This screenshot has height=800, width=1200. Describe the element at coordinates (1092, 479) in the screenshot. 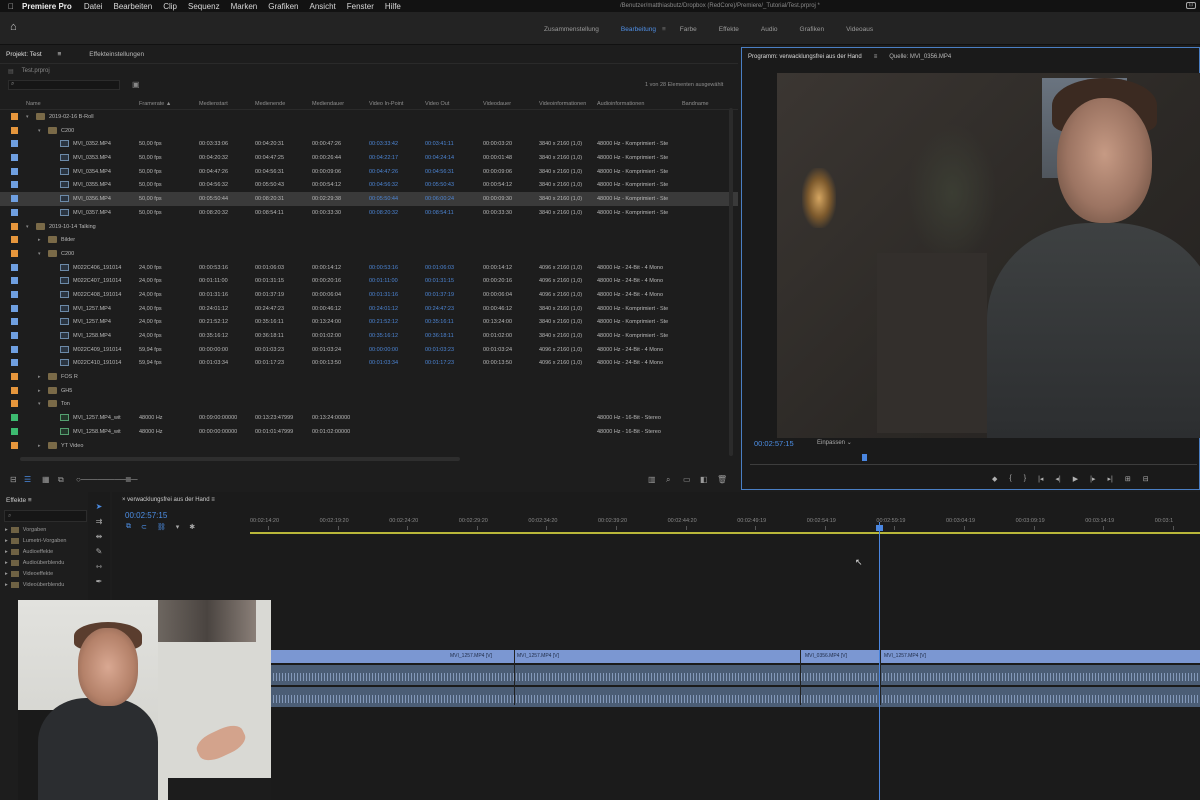

I see `step-forward-icon: |▸` at that location.